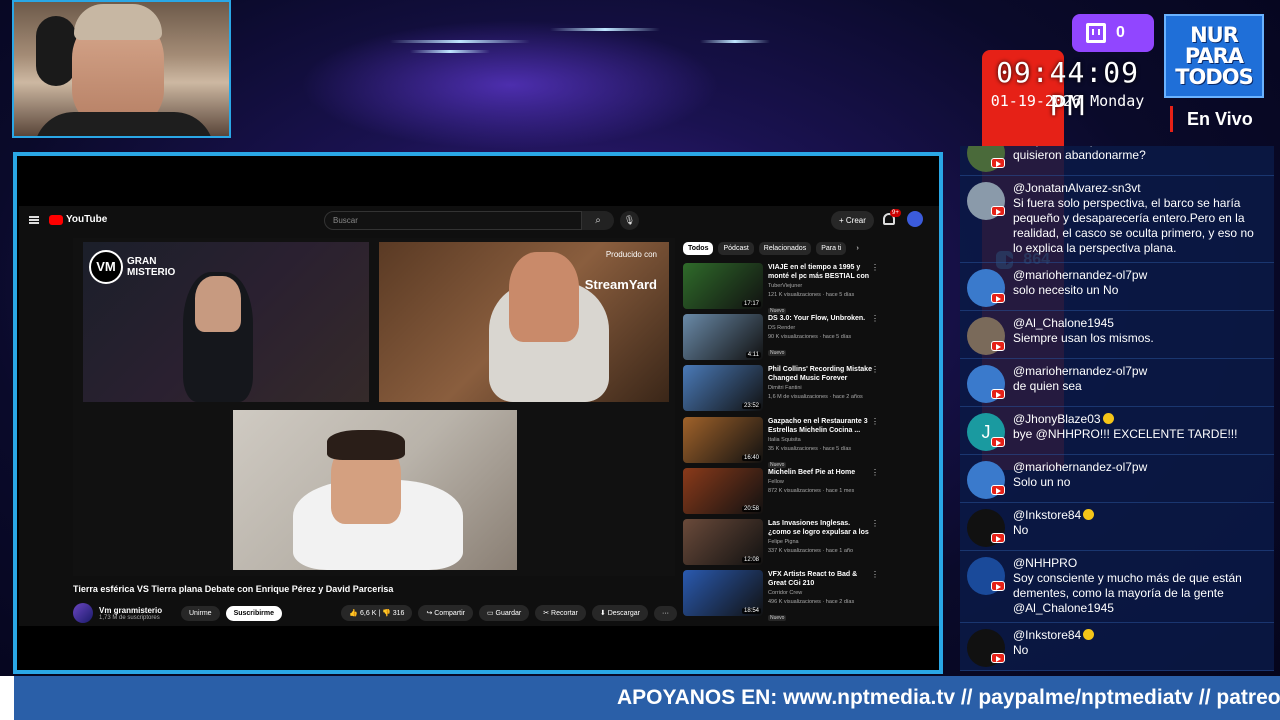 This screenshot has height=720, width=1280. I want to click on stream-clock: 09:44:09 PM, so click(1067, 89).